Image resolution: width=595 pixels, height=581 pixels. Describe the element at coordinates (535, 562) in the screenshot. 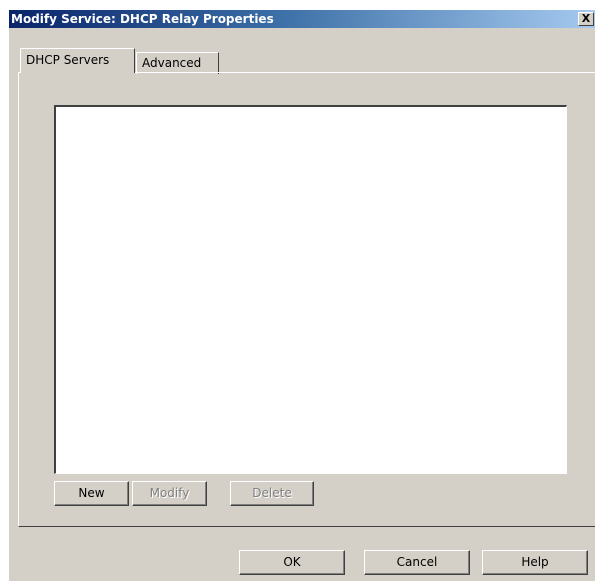

I see `help-button: Help` at that location.